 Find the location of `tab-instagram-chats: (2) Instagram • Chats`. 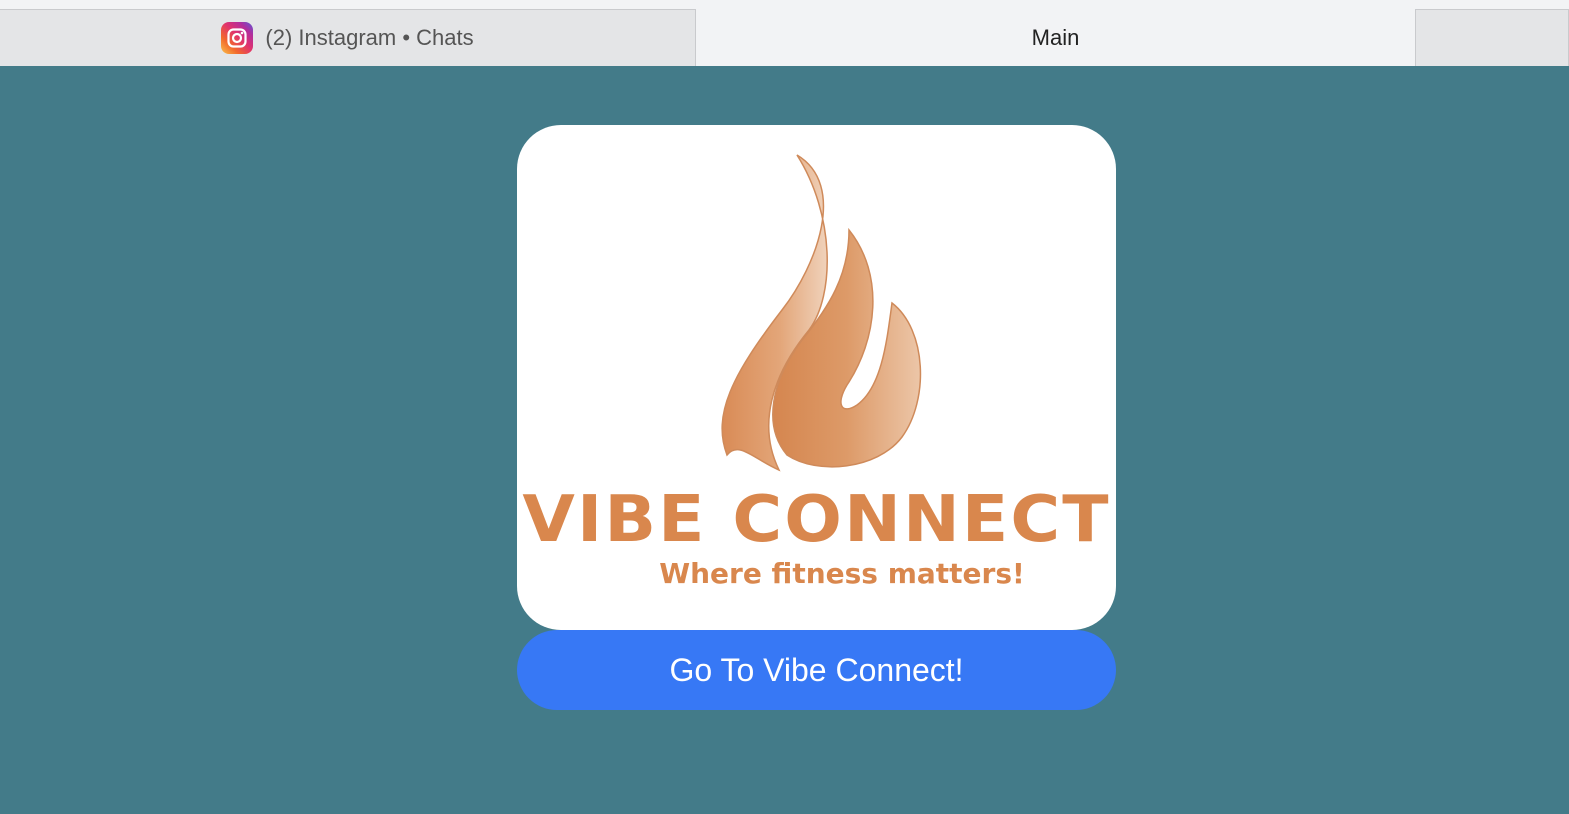

tab-instagram-chats: (2) Instagram • Chats is located at coordinates (348, 37).